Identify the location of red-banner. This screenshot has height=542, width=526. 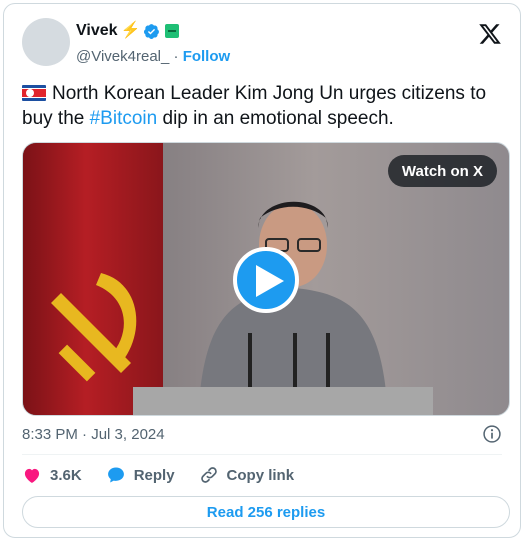
(93, 279).